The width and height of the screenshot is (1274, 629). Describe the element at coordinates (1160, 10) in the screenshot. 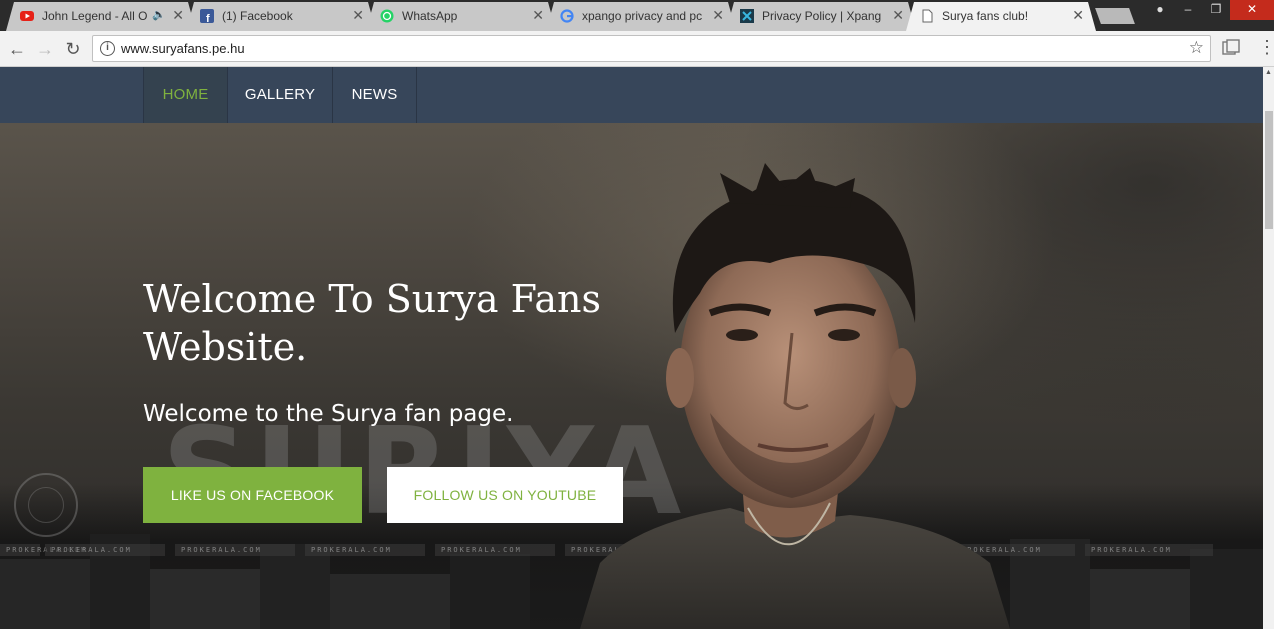

I see `user-icon: ●` at that location.